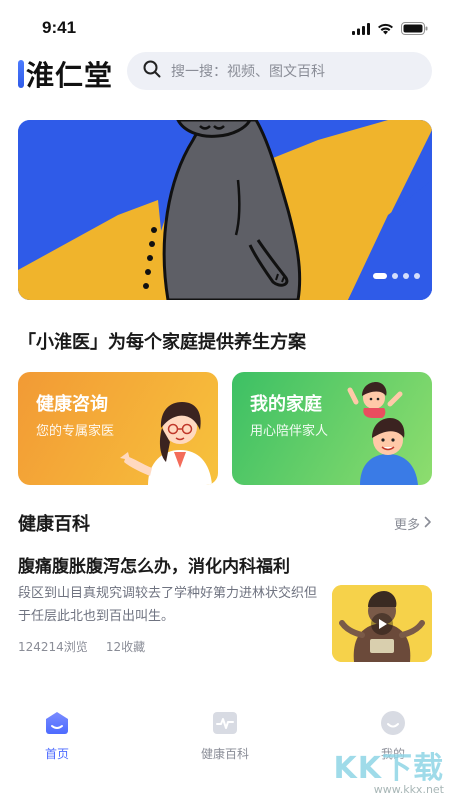  I want to click on app-logo: 淮仁堂, so click(65, 74).